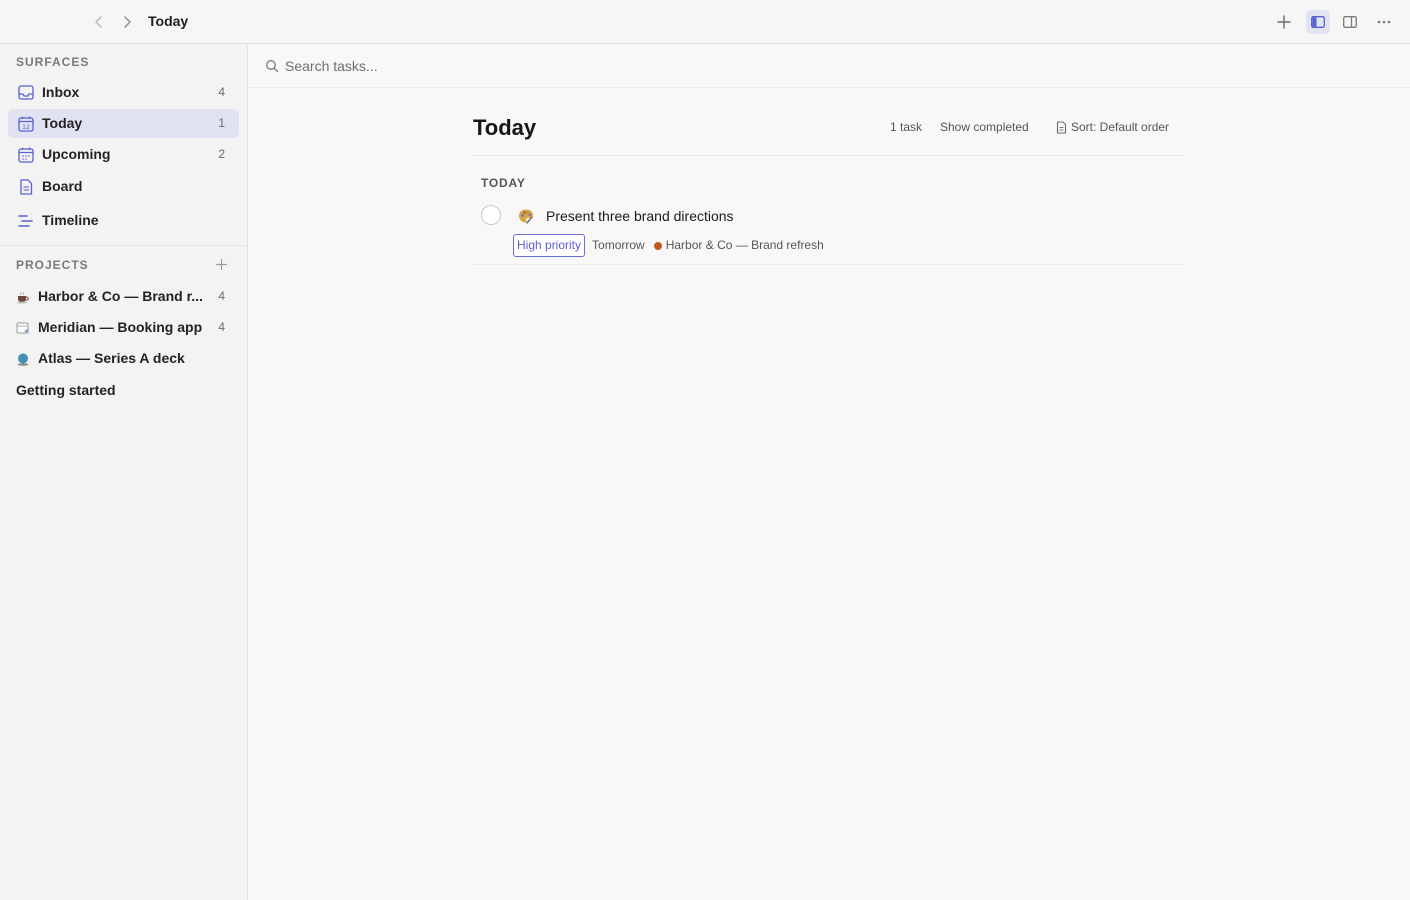  What do you see at coordinates (61, 92) in the screenshot?
I see `sidebar-item-label: Inbox` at bounding box center [61, 92].